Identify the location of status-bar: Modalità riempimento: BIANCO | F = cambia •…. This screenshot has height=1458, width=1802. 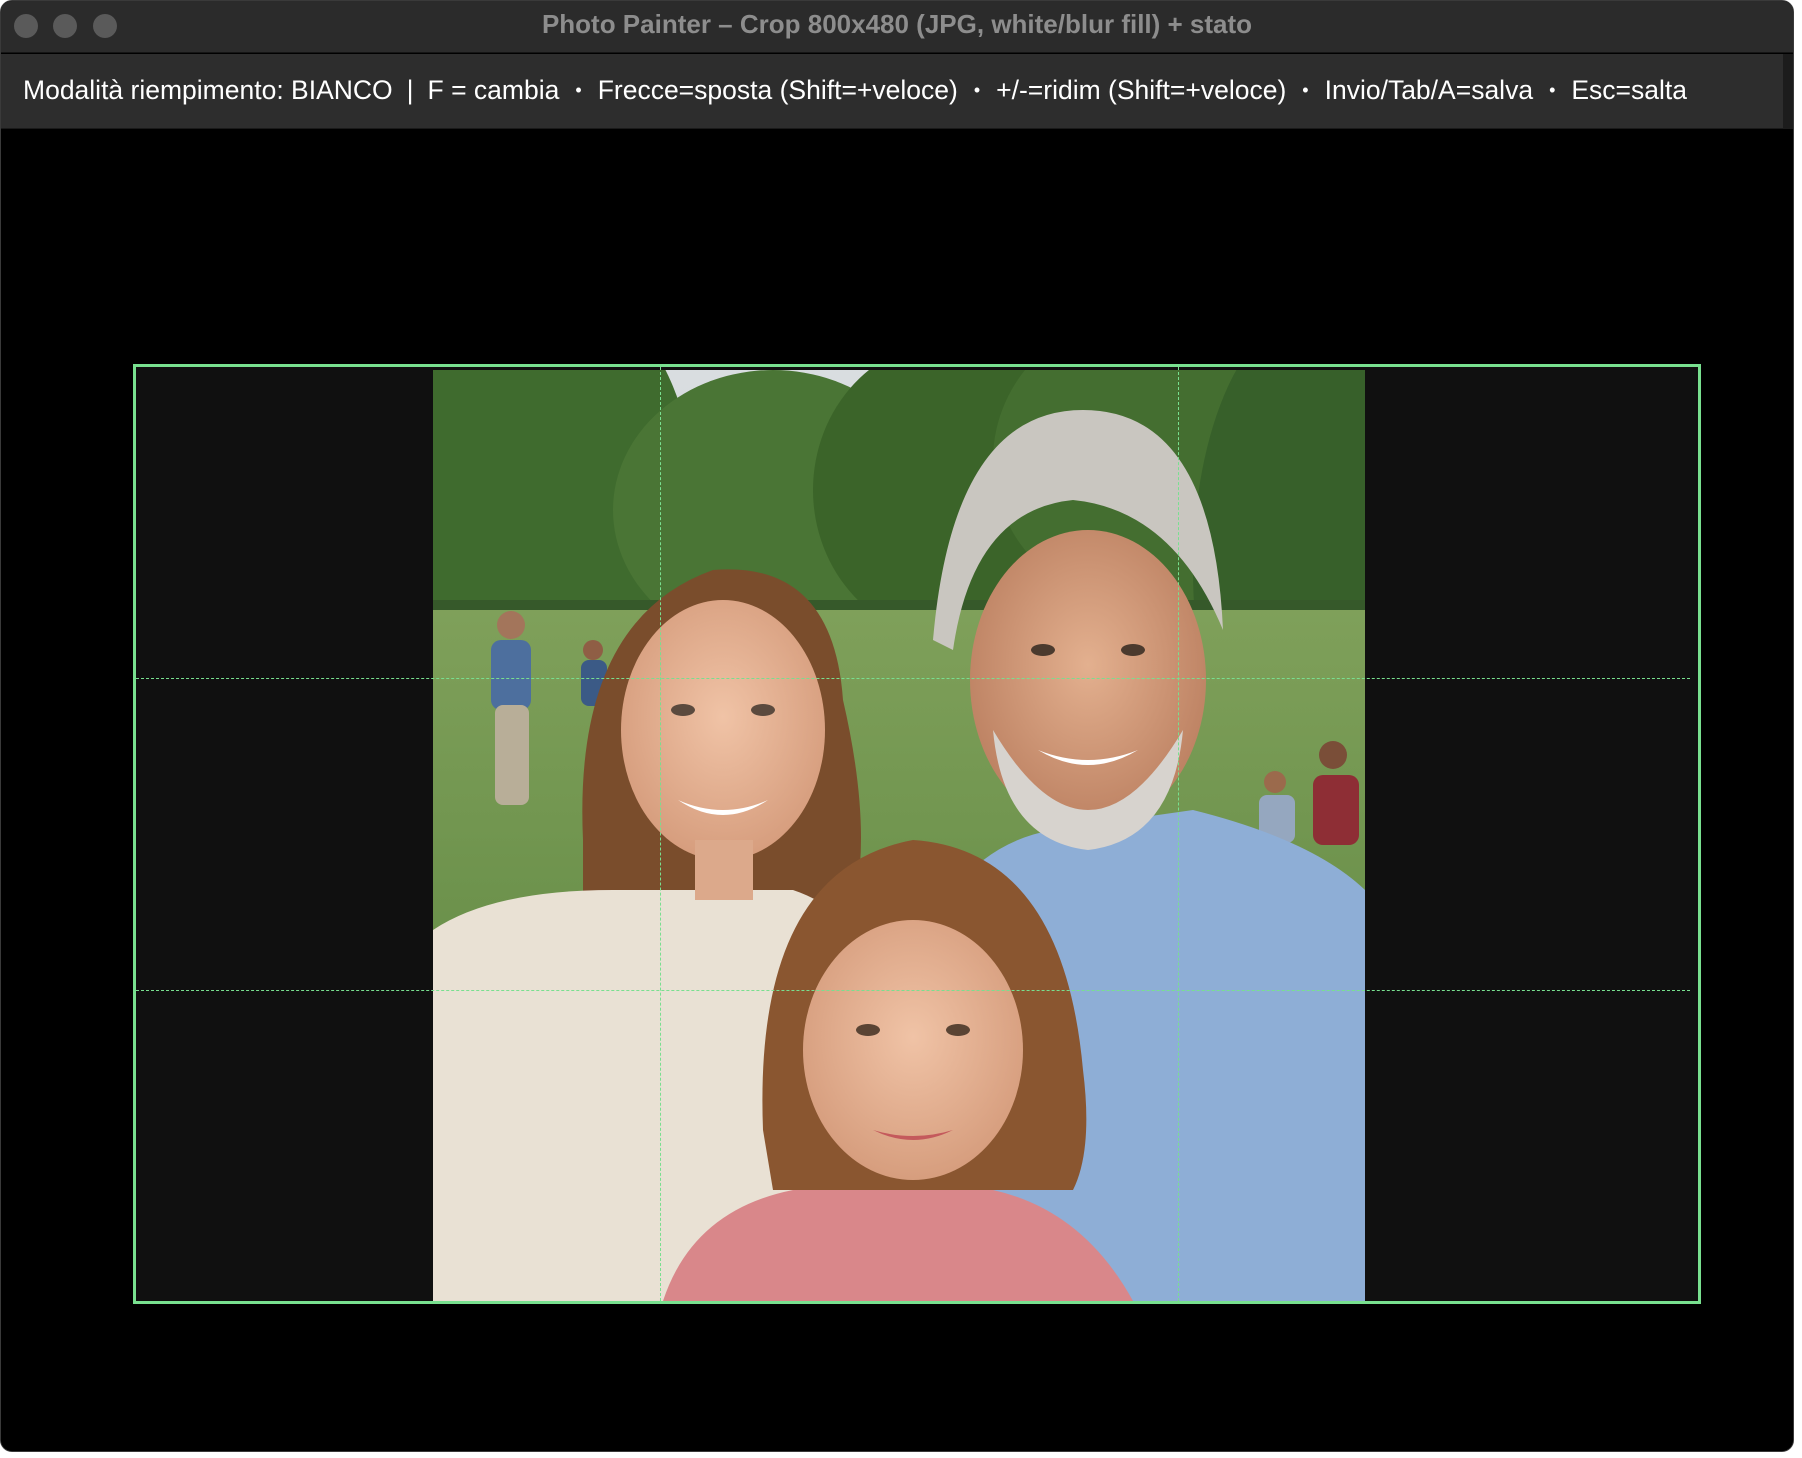
(892, 91).